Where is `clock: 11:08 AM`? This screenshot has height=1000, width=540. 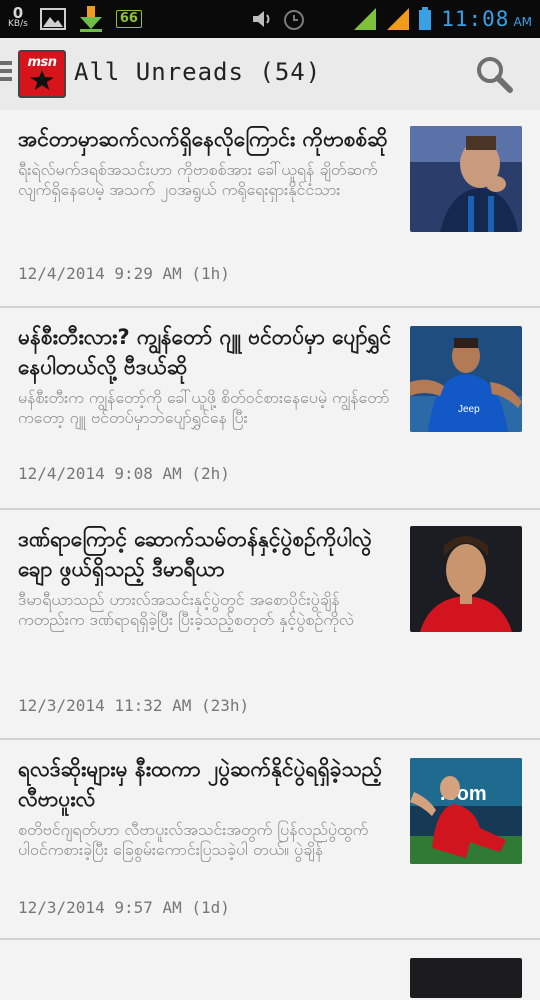 clock: 11:08 AM is located at coordinates (486, 19).